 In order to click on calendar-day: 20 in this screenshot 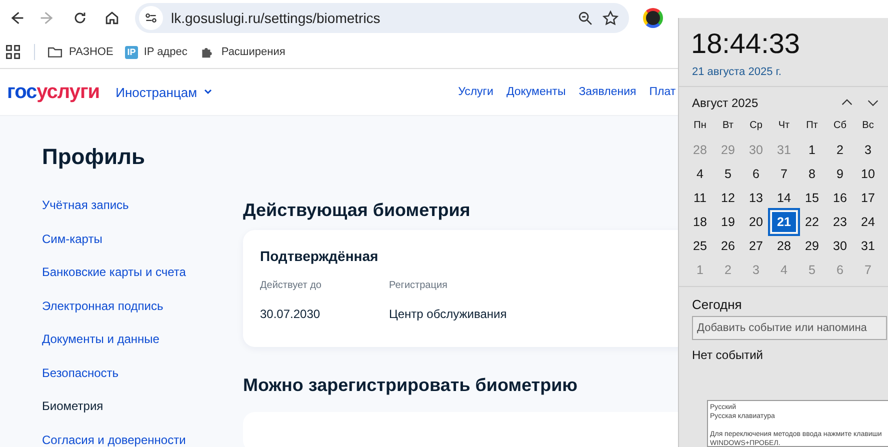, I will do `click(756, 222)`.